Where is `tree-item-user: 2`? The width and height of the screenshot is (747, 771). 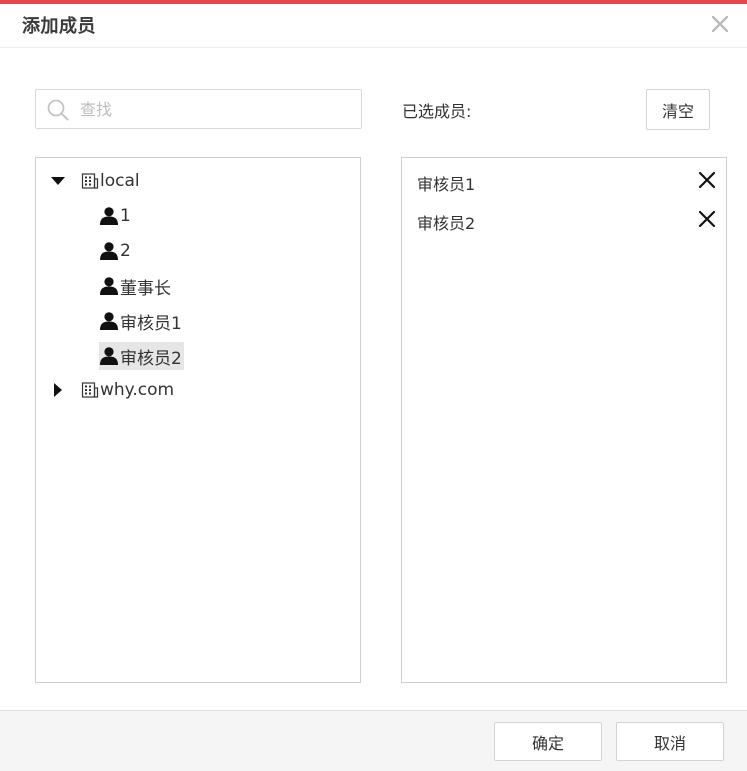 tree-item-user: 2 is located at coordinates (115, 251).